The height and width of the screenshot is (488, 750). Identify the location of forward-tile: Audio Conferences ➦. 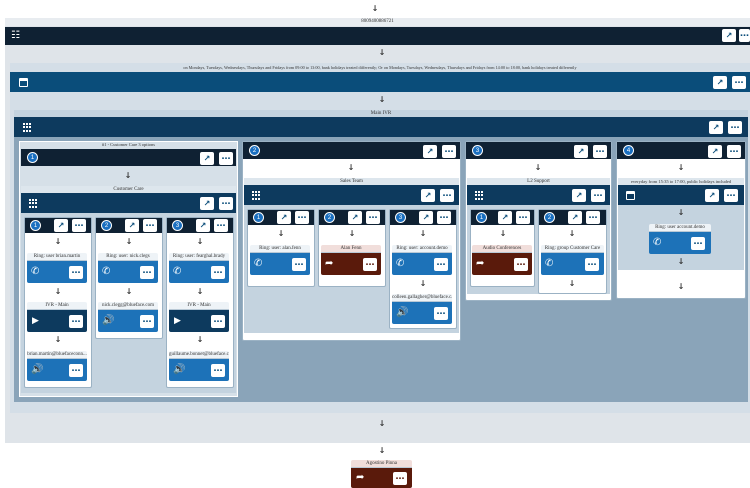
(502, 260).